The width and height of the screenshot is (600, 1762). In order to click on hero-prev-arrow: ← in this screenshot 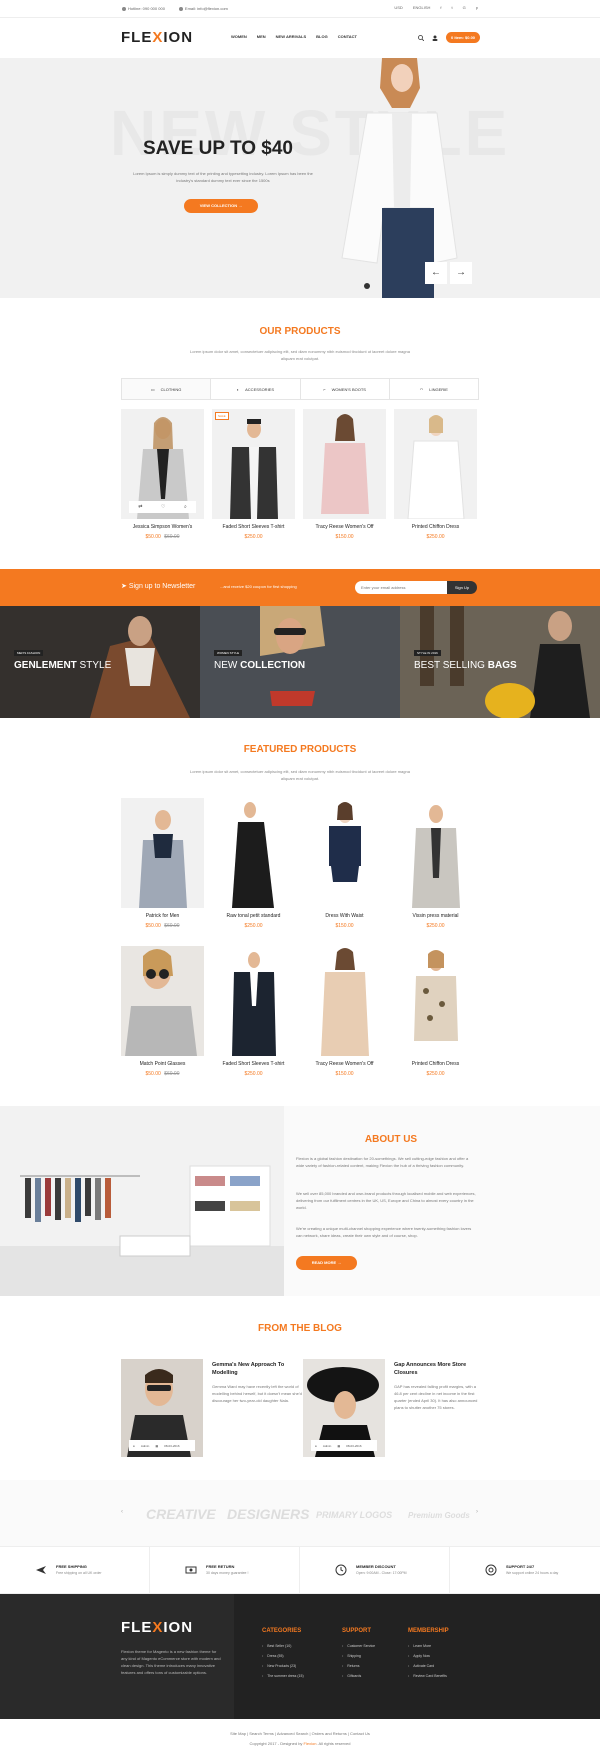, I will do `click(436, 273)`.